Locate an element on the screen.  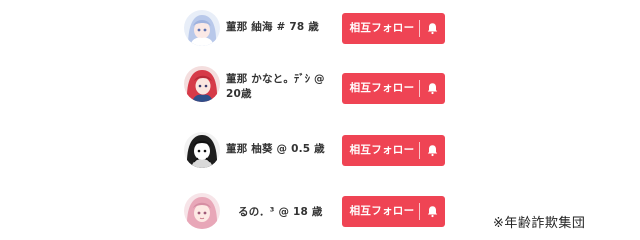
avatar-manga-girl-monochrome-icon is located at coordinates (202, 150).